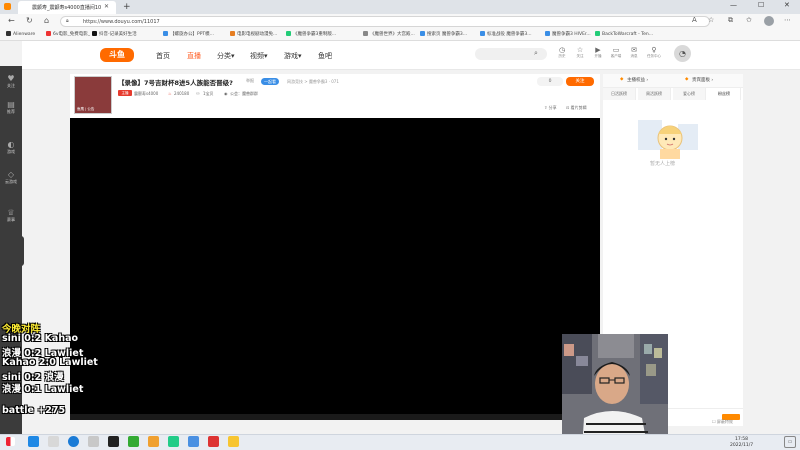 Image resolution: width=800 pixels, height=450 pixels. I want to click on windows-taskbar, so click(400, 442).